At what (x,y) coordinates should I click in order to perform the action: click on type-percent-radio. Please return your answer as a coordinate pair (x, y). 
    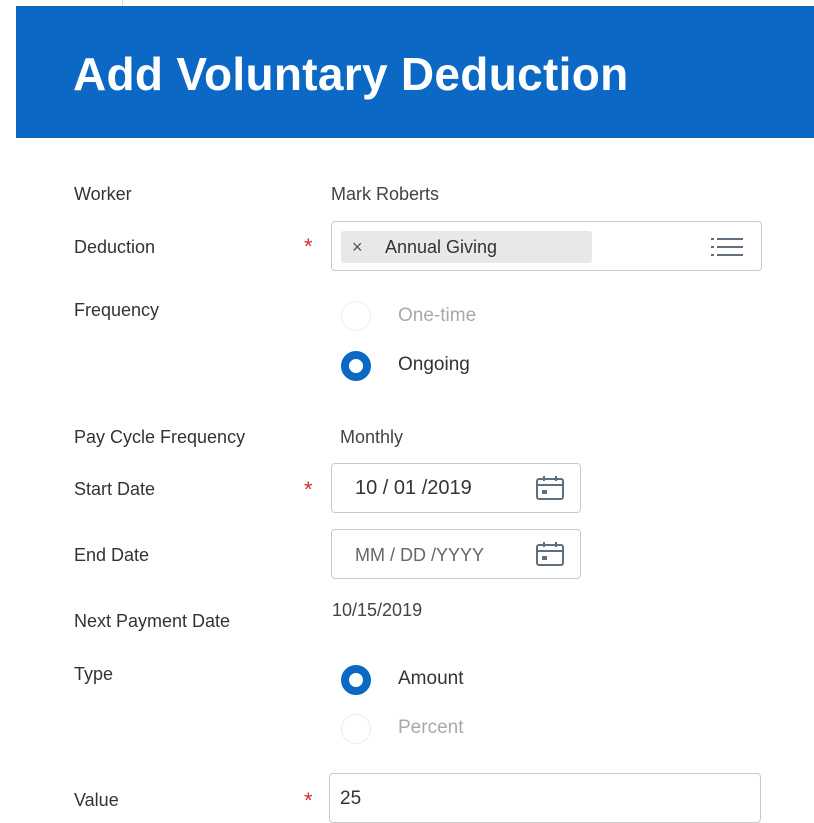
    Looking at the image, I should click on (356, 729).